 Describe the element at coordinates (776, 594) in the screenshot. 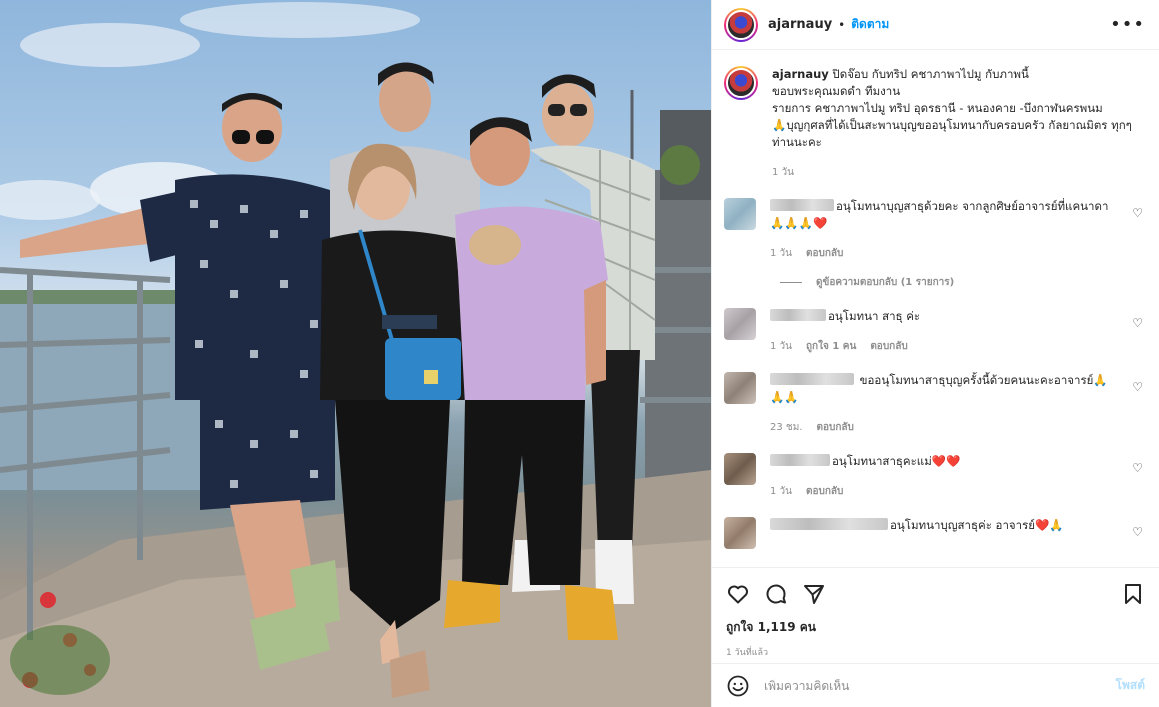

I see `comment-icon` at that location.